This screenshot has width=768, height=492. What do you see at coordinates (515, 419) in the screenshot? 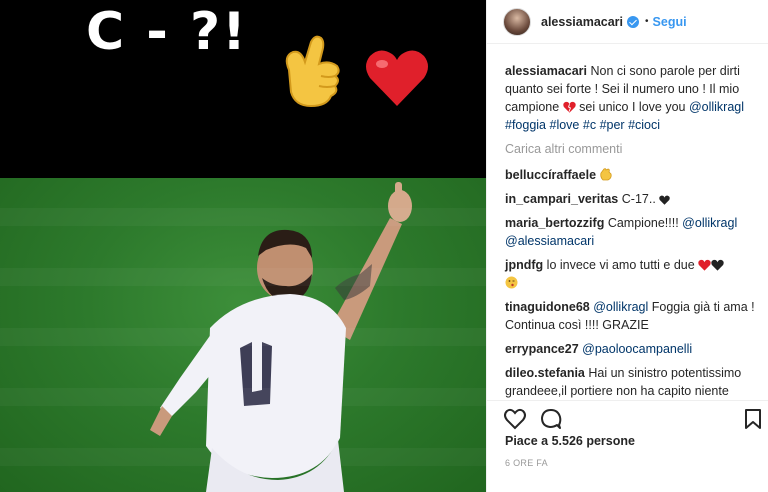
I see `heart-icon` at bounding box center [515, 419].